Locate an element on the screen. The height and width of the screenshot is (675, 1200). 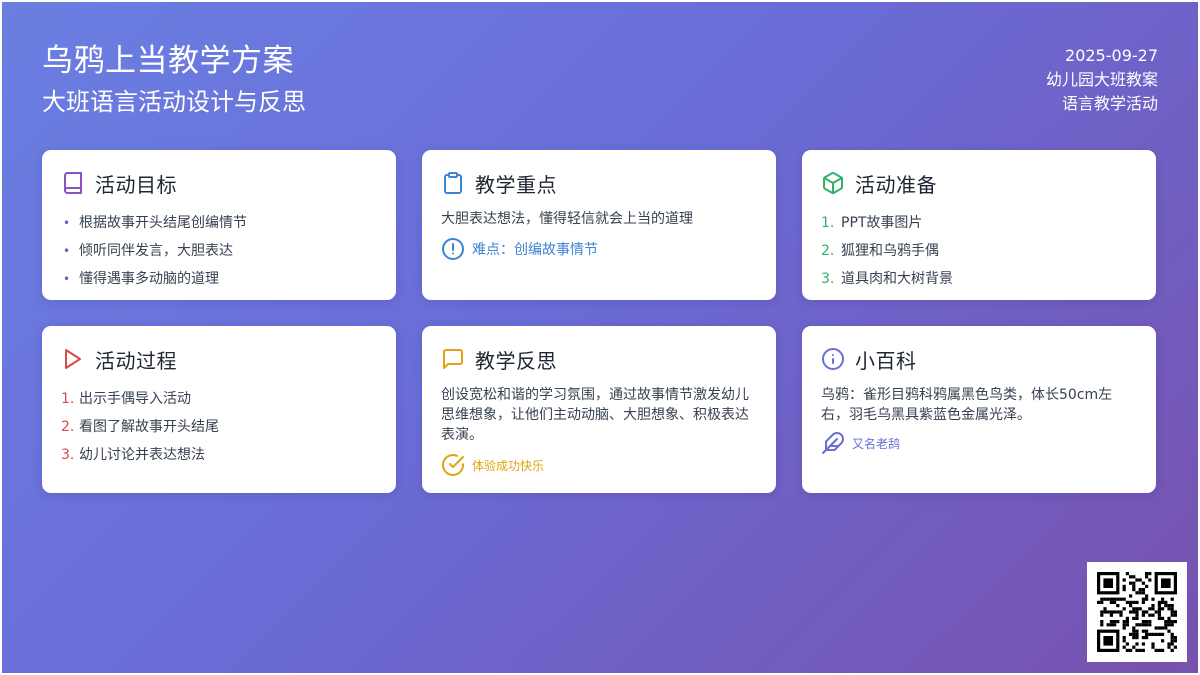
success-text: 体验成功快乐 is located at coordinates (508, 465).